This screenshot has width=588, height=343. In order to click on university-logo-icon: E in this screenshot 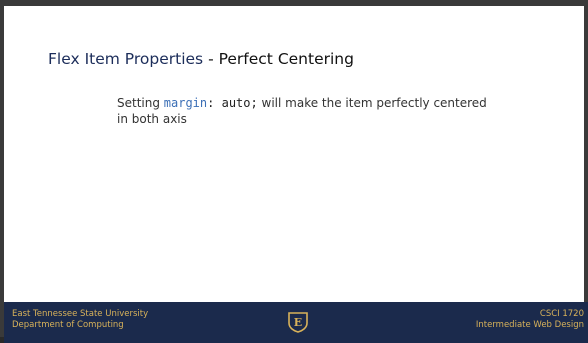, I will do `click(298, 322)`.